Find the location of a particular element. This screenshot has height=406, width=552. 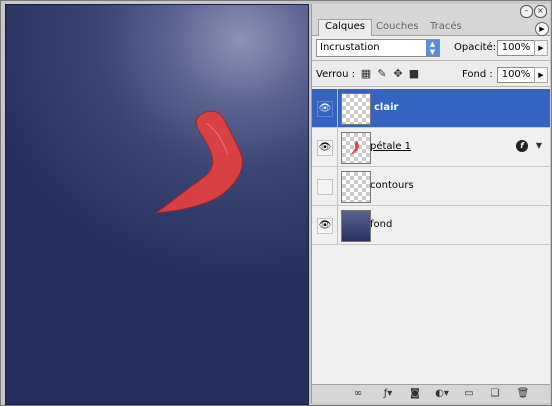

tab-calques: Calques is located at coordinates (345, 27).